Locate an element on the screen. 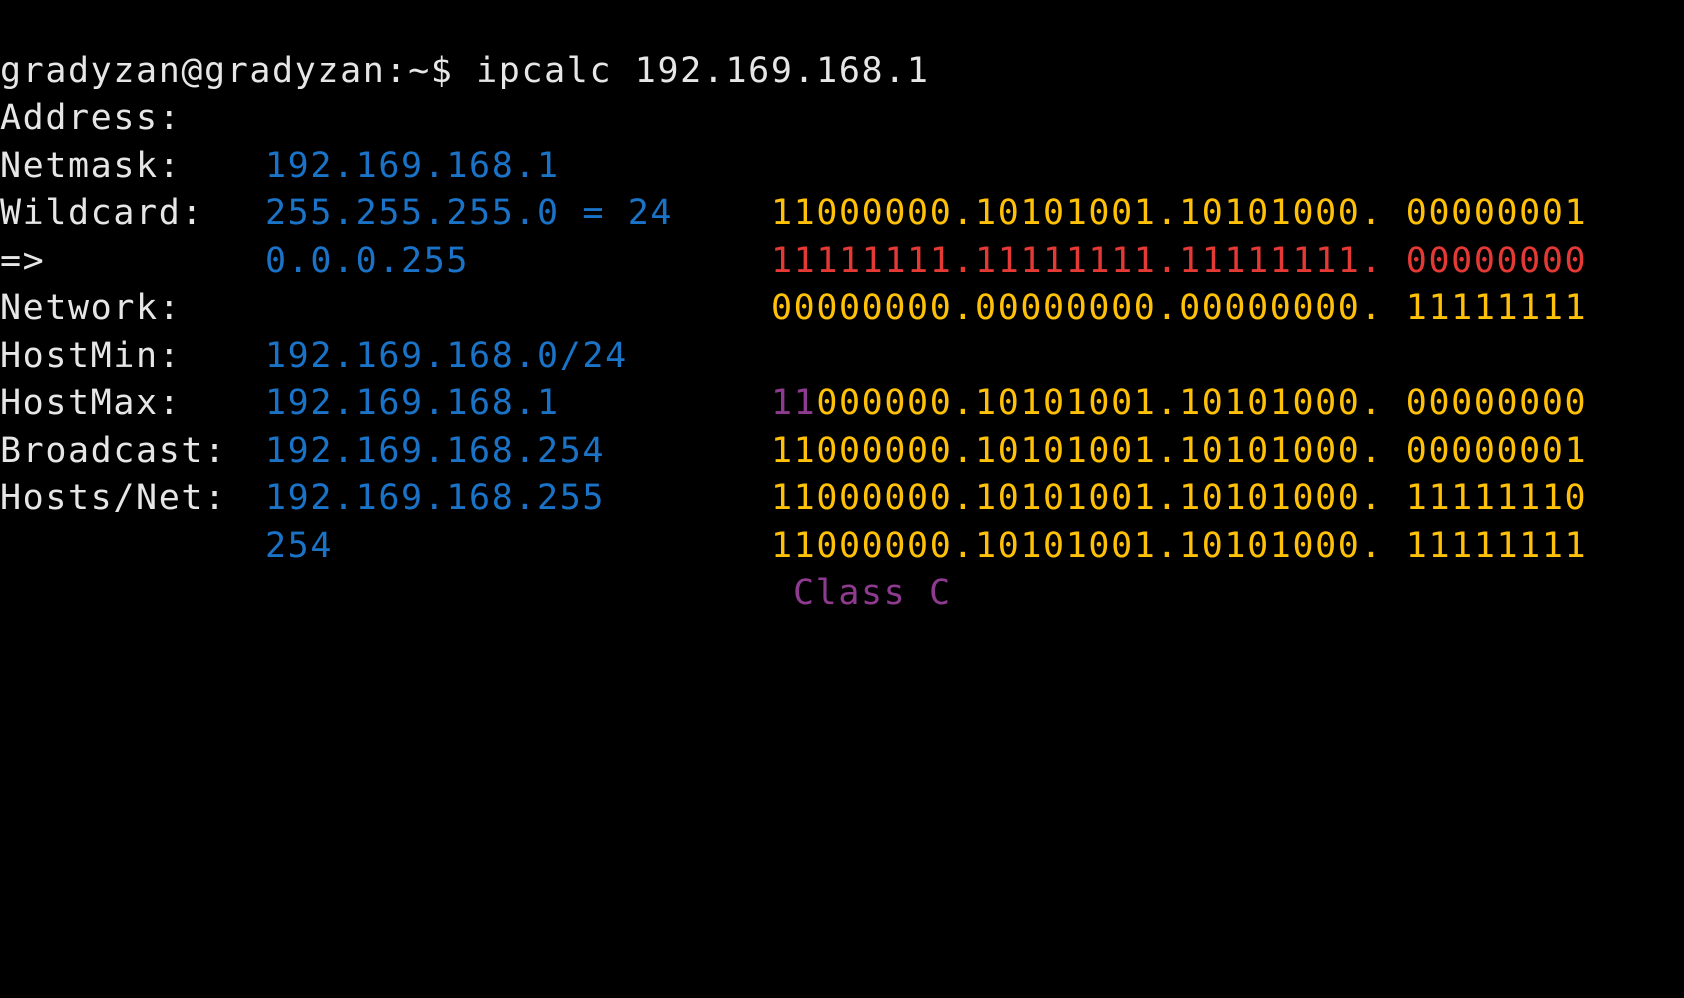  hostmax-binary-network: 11000000.10101001.10101000. is located at coordinates (1077, 498).